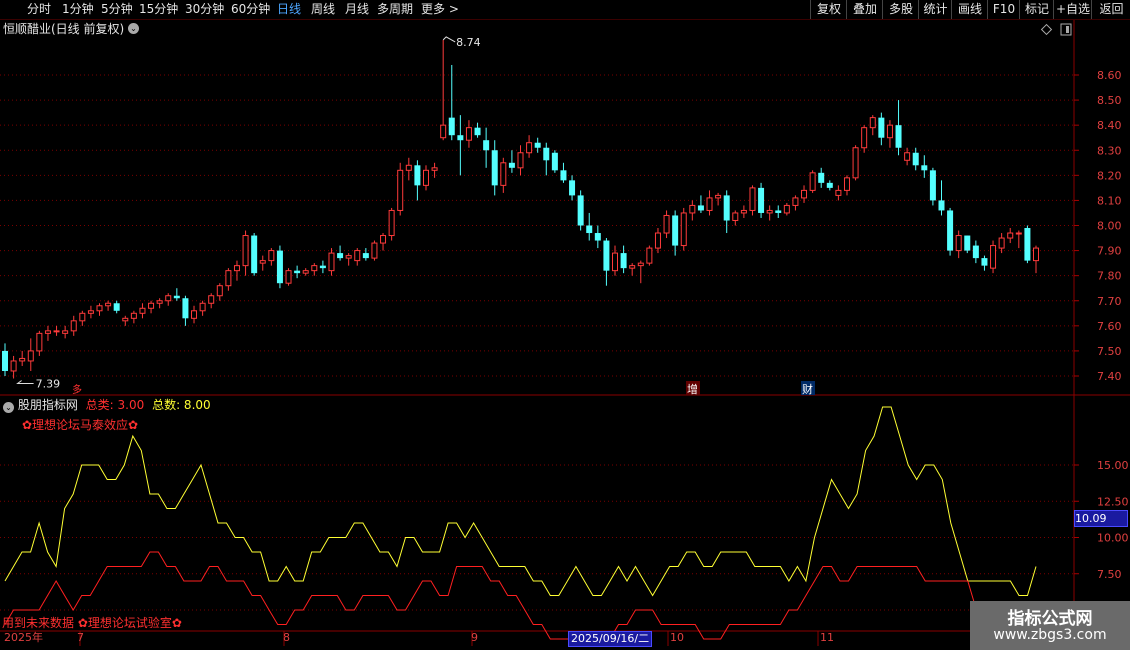  What do you see at coordinates (1046, 29) in the screenshot?
I see `diamond-icon` at bounding box center [1046, 29].